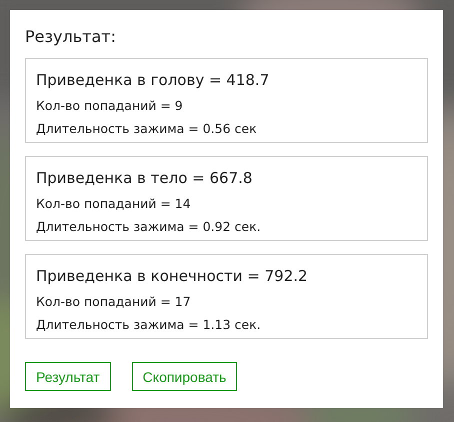 This screenshot has height=422, width=454. I want to click on hits-count: Кол-во попаданий = 9, so click(110, 106).